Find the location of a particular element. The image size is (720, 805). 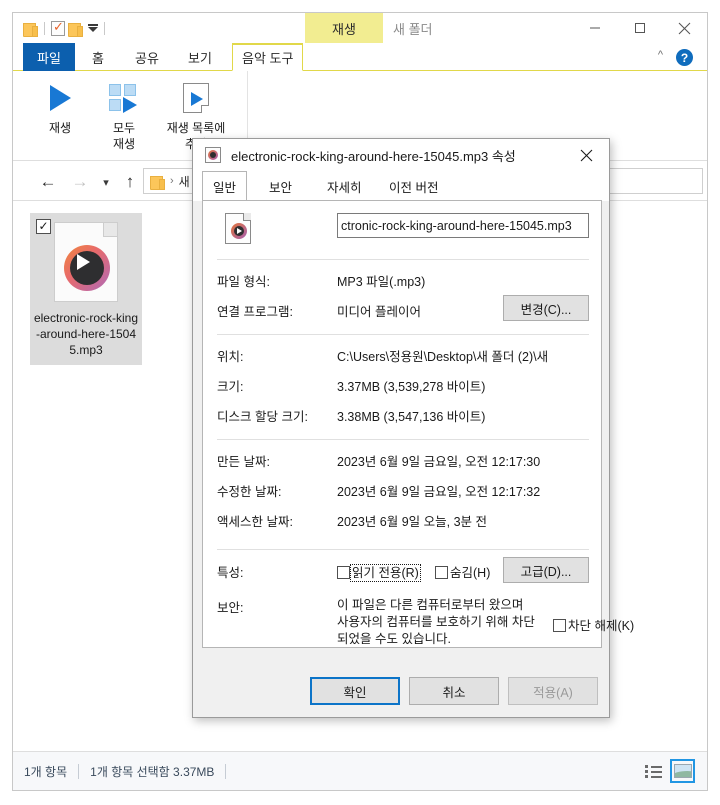

large-icons-view-button is located at coordinates (682, 771).